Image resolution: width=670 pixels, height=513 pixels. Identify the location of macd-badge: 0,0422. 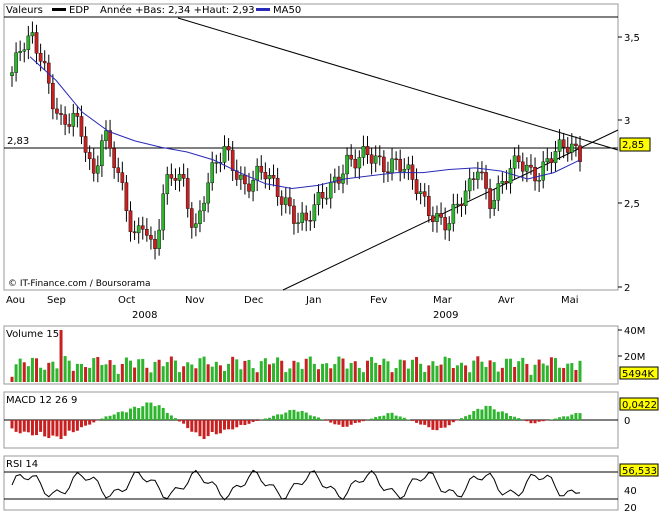
(639, 405).